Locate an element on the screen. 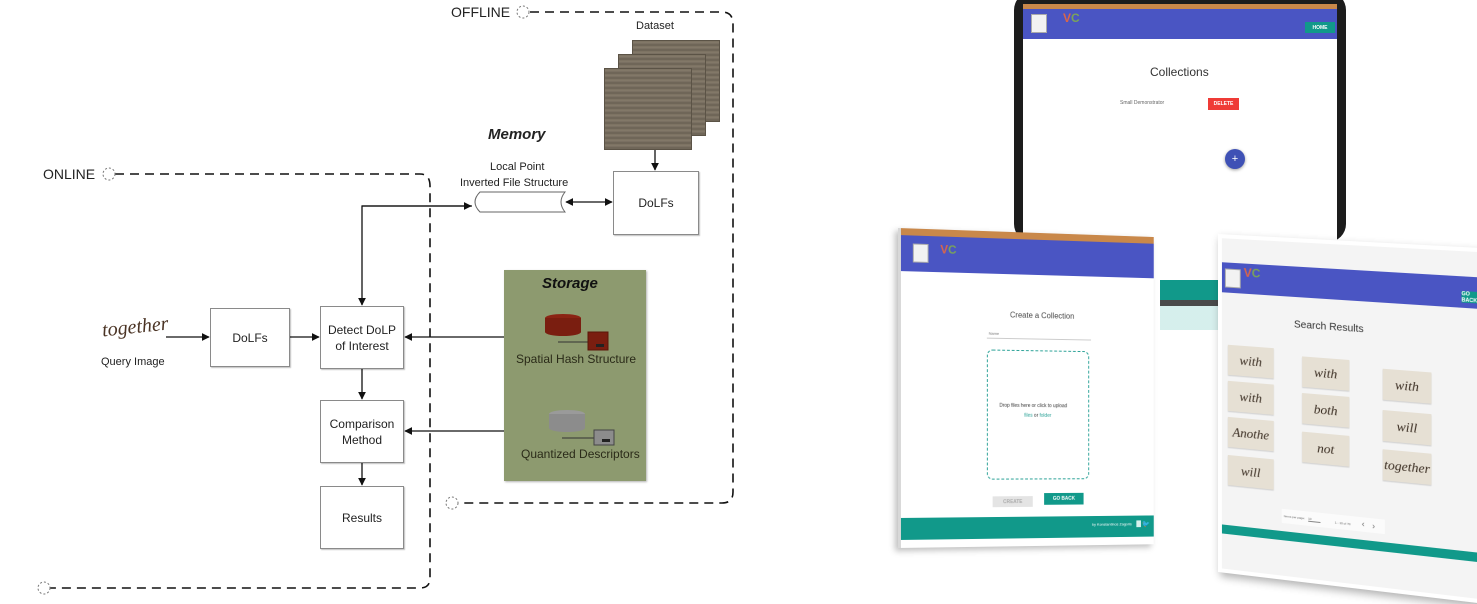  tablet-base-reflection is located at coordinates (1190, 315).